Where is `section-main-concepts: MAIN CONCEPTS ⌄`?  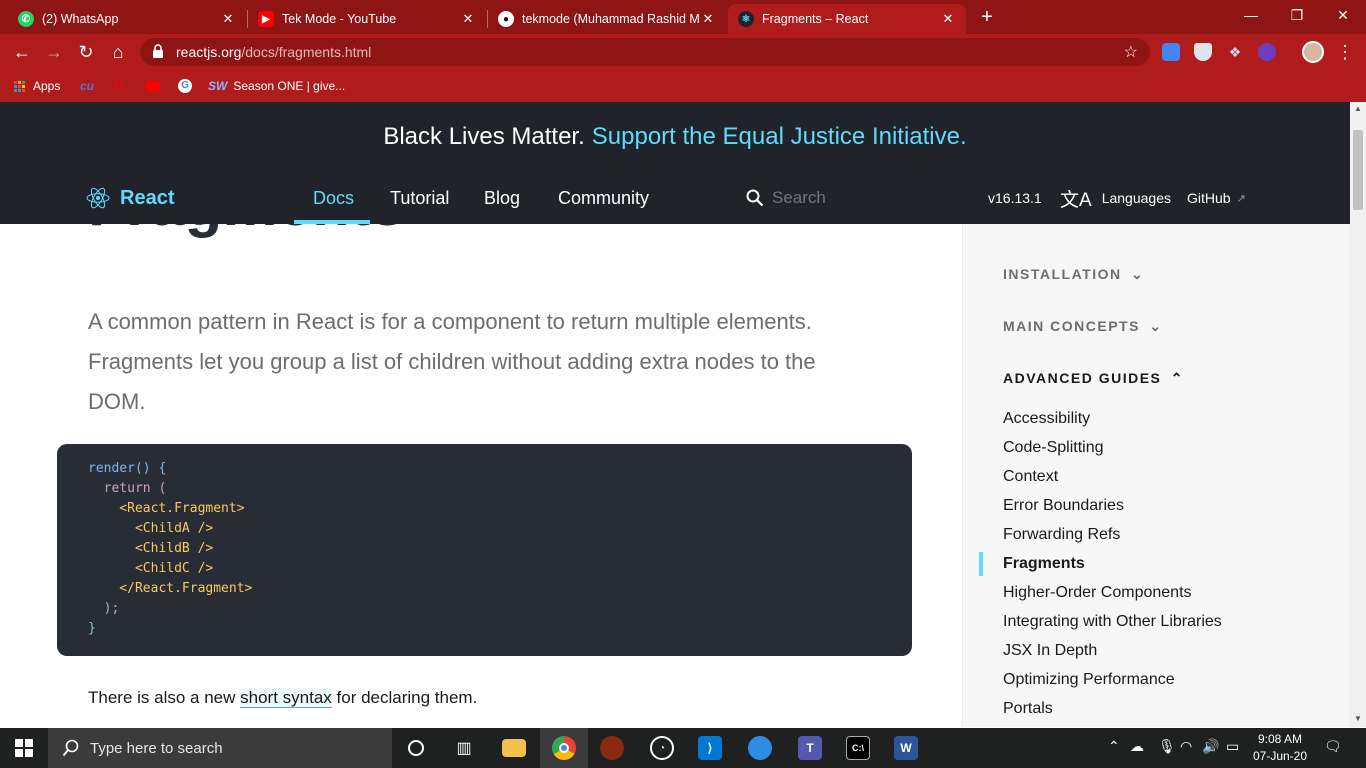
section-main-concepts: MAIN CONCEPTS ⌄ is located at coordinates (1083, 326).